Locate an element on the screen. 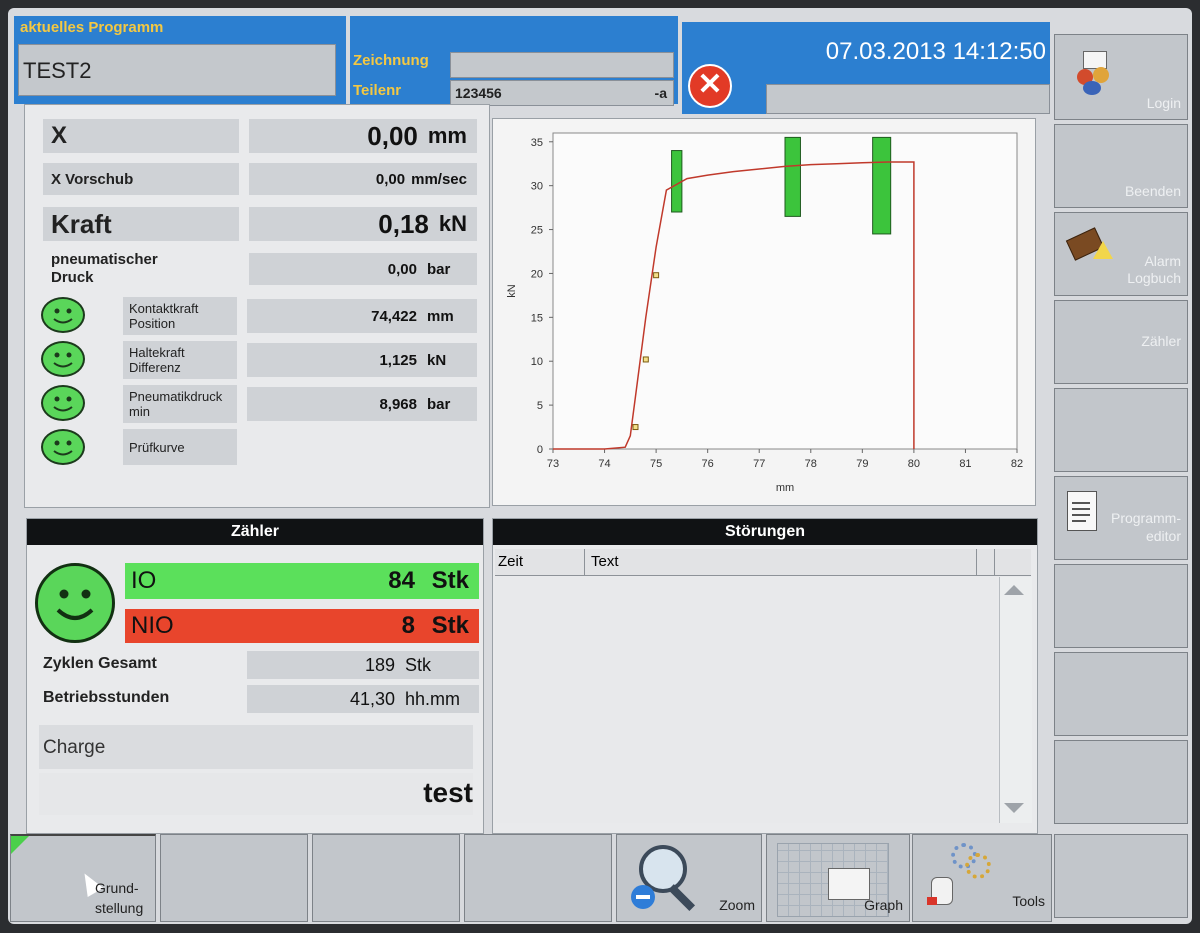  pneumatic-min-unit: bar is located at coordinates (439, 404).